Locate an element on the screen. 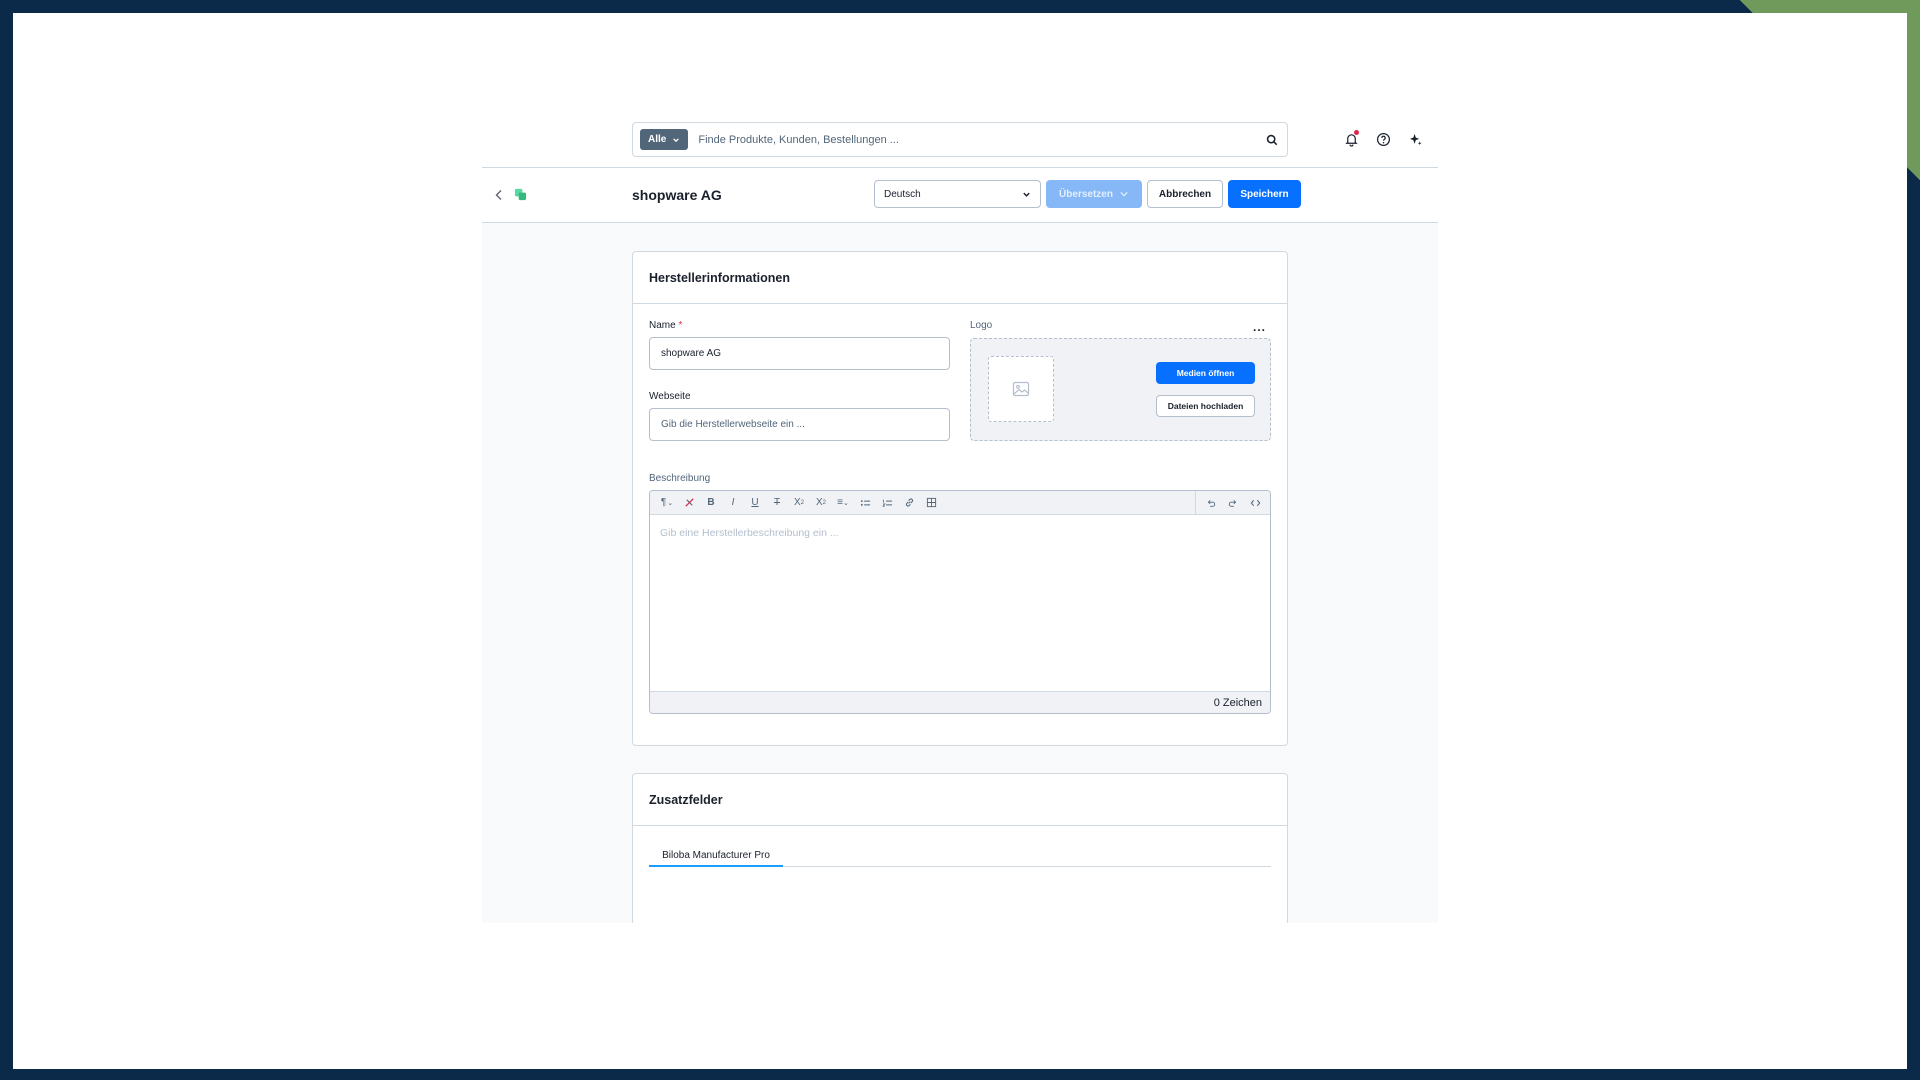 The height and width of the screenshot is (1080, 1920). search-input is located at coordinates (977, 139).